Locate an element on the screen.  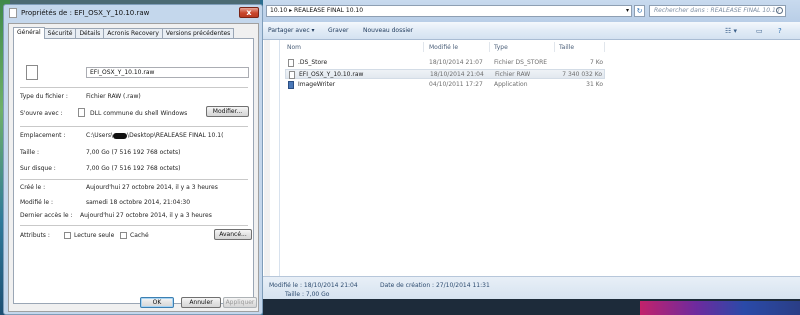
hidden-label: Caché is located at coordinates (139, 235).